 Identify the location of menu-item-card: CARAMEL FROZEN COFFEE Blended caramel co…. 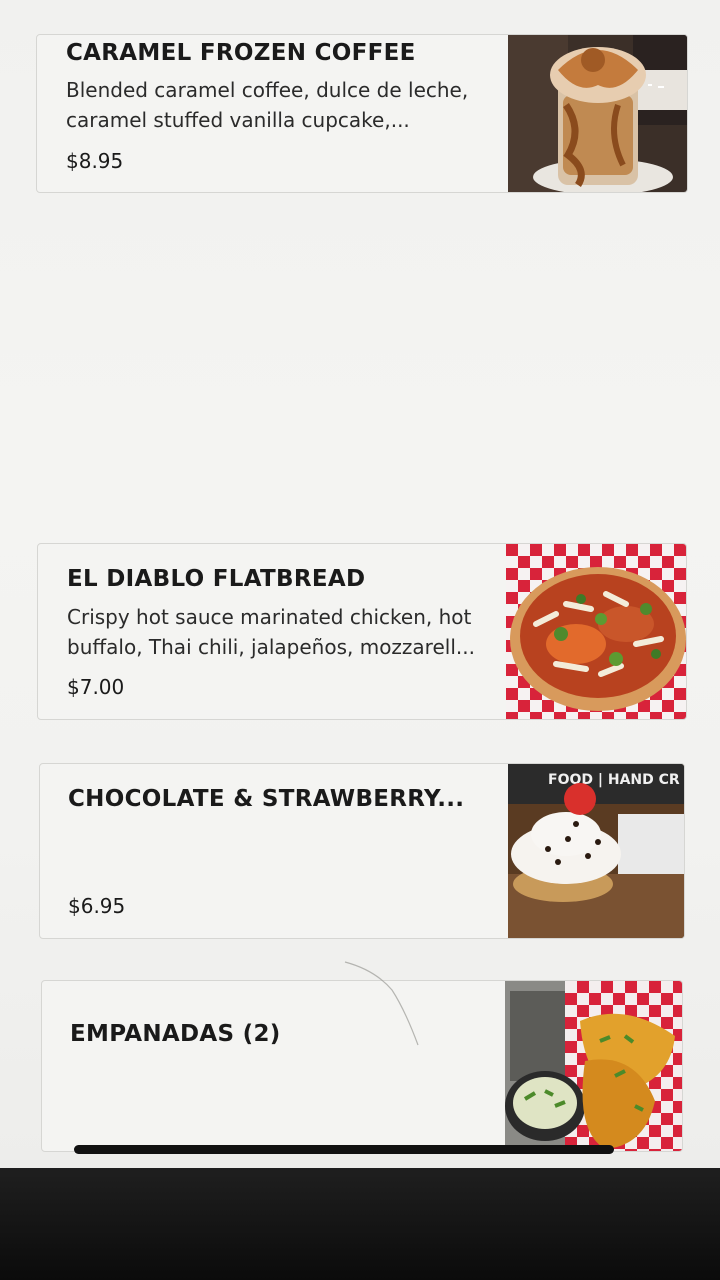
(362, 113).